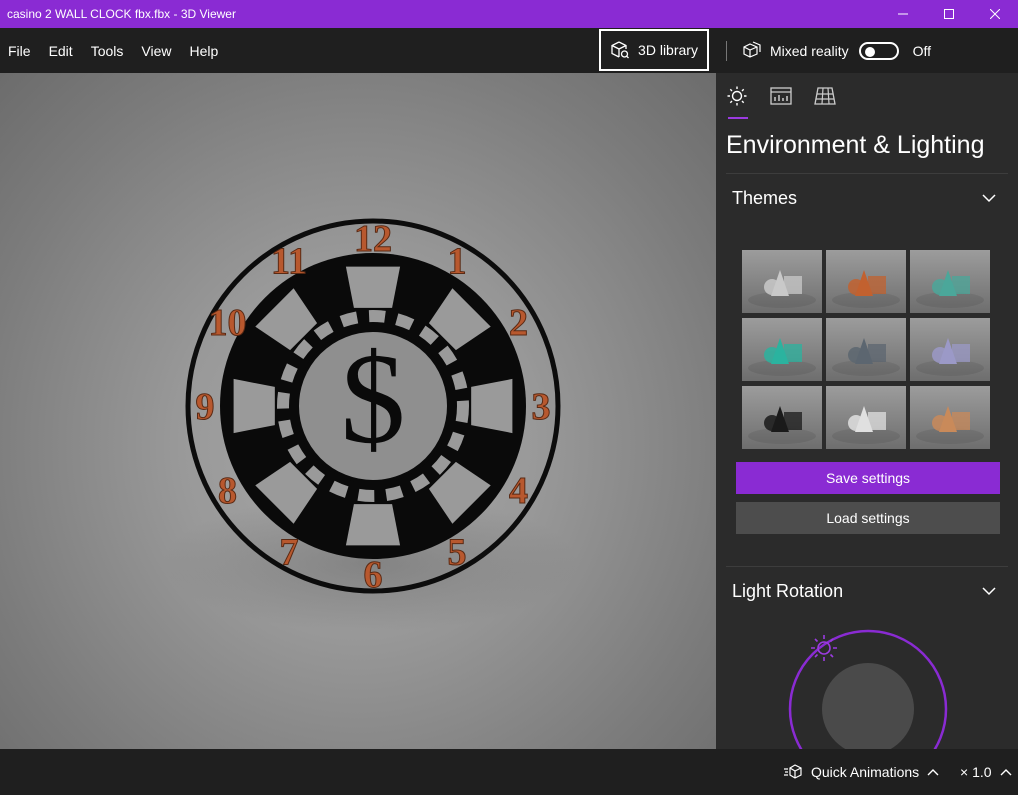  What do you see at coordinates (509, 772) in the screenshot?
I see `bottom-bar: Quick Animations × 1.0` at bounding box center [509, 772].